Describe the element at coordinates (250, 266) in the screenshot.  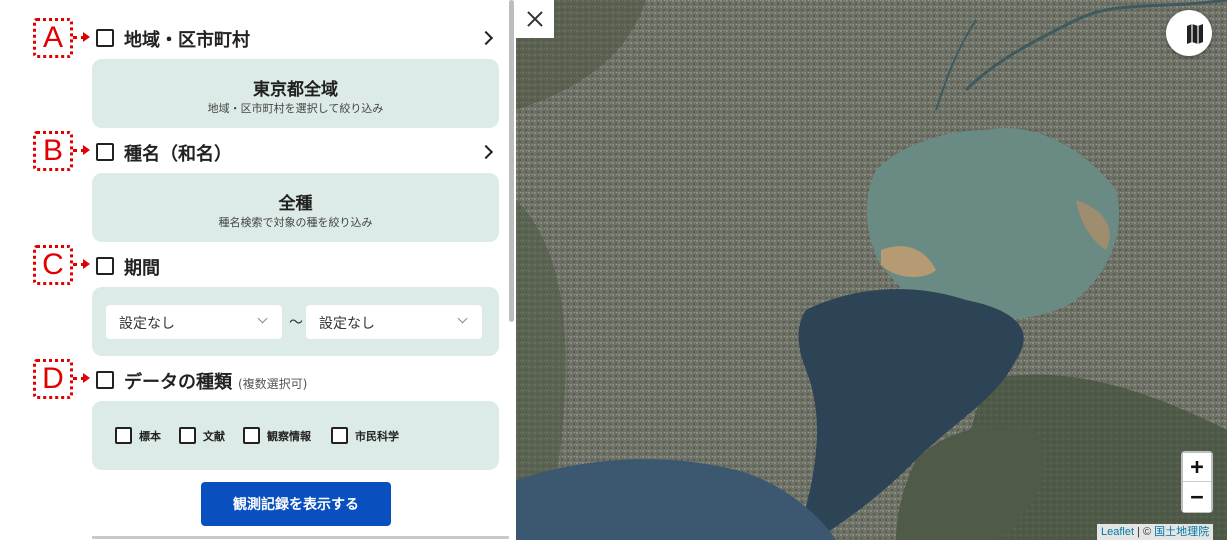
I see `section-header-period: 期間` at that location.